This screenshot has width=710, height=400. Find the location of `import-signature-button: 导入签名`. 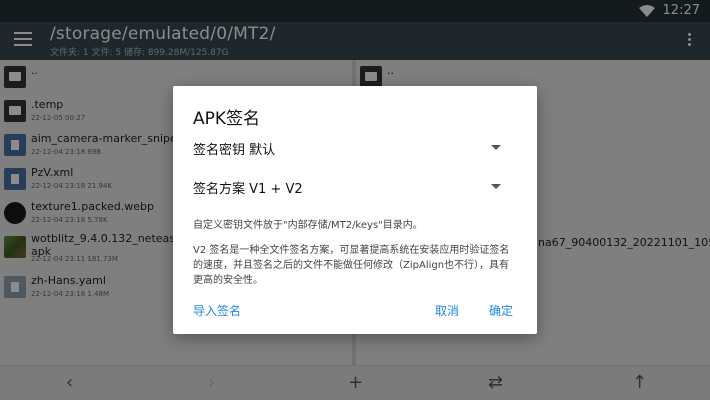

import-signature-button: 导入签名 is located at coordinates (217, 310).